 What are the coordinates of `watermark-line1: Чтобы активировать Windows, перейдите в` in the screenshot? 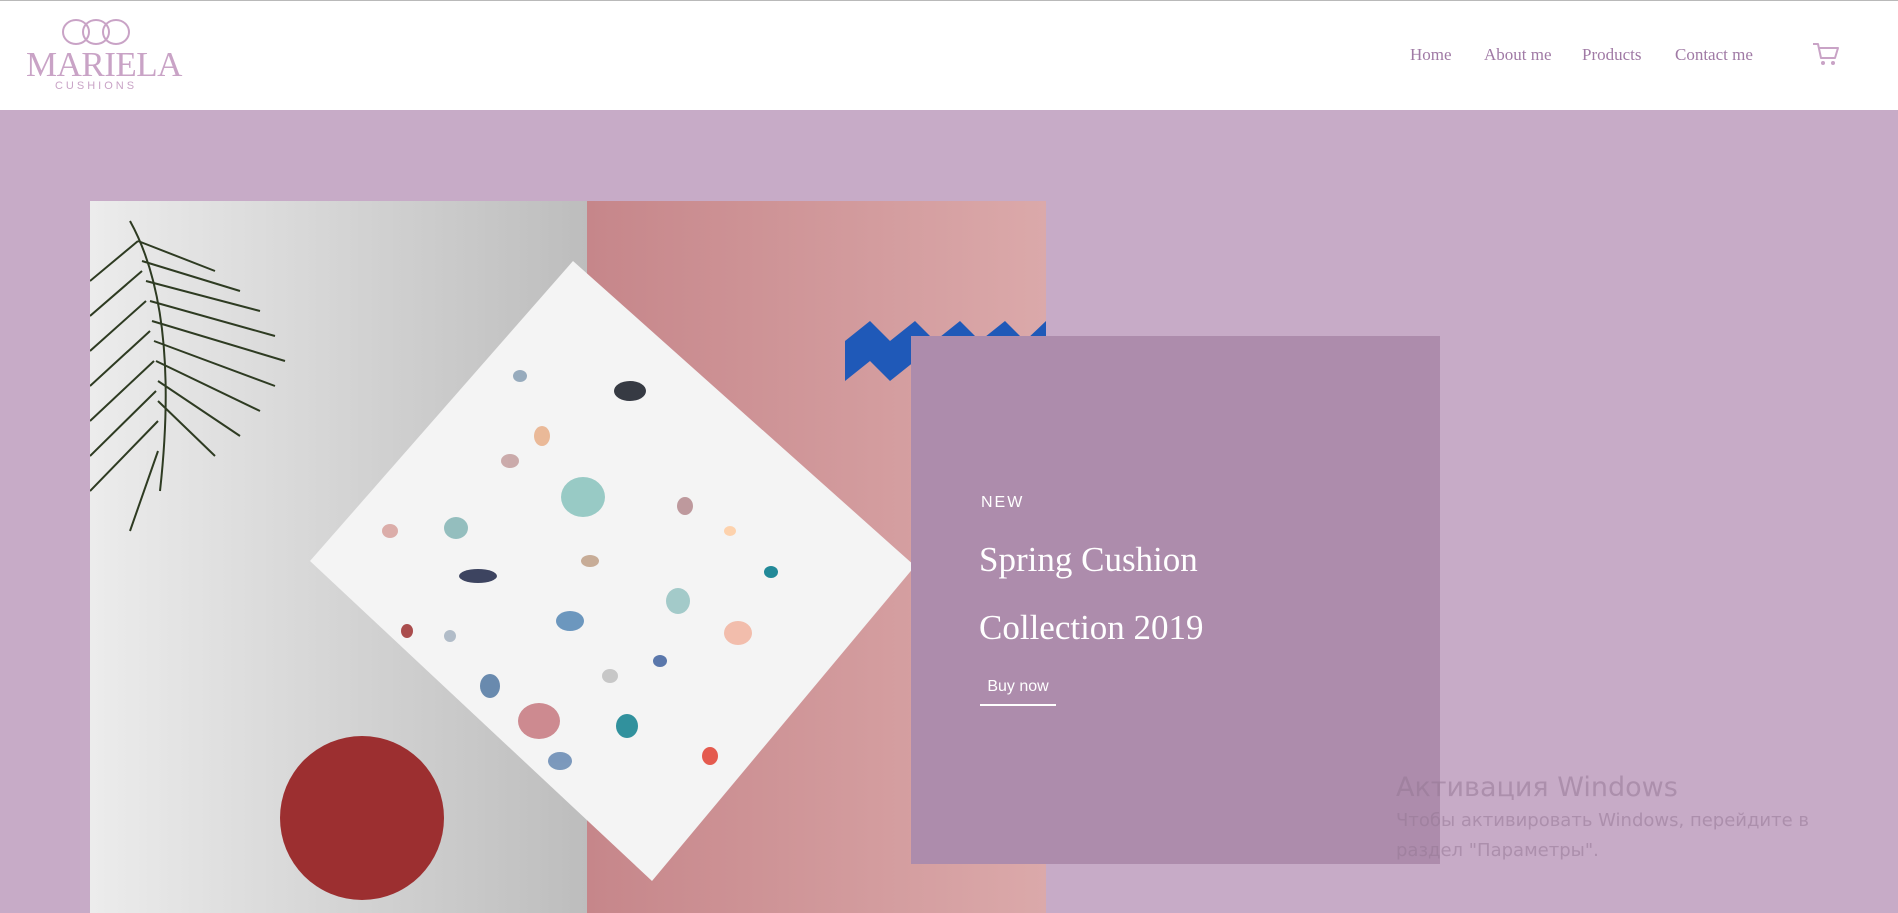 It's located at (1603, 820).